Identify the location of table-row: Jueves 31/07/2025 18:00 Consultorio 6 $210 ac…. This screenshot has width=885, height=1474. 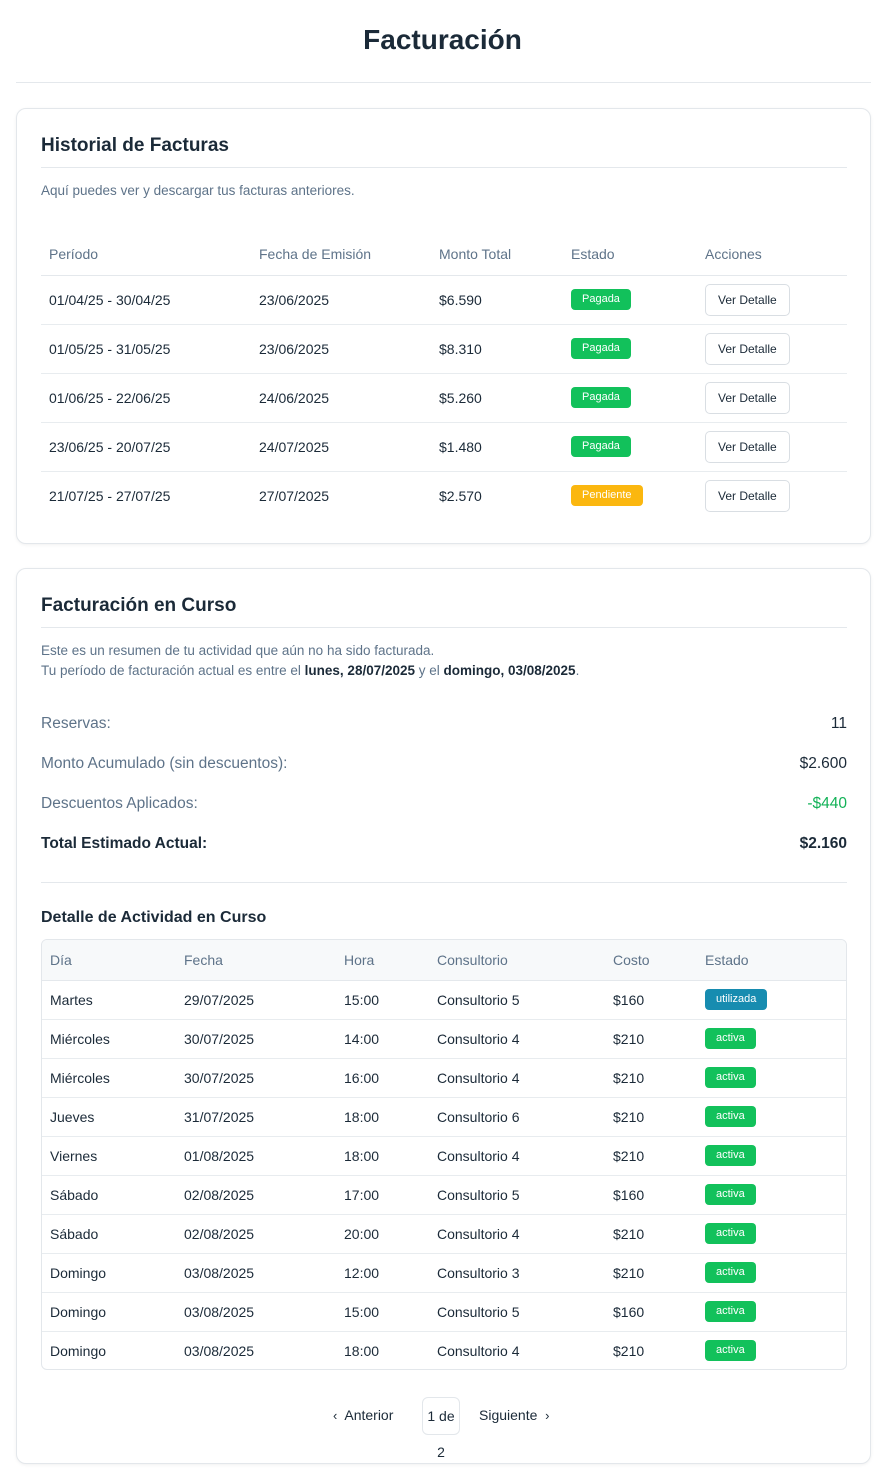
(444, 1117).